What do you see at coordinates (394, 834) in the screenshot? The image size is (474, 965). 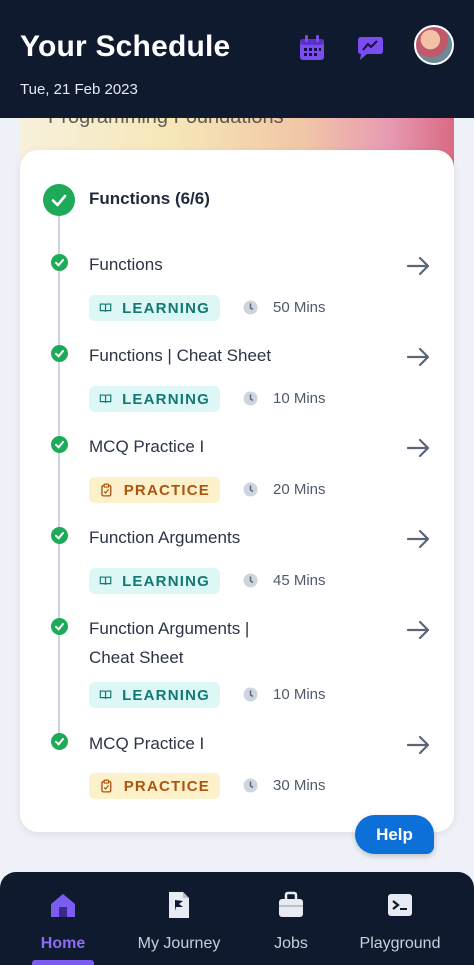 I see `help-button: Help` at bounding box center [394, 834].